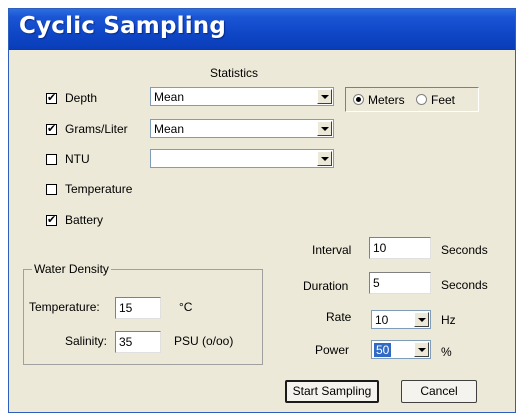 Image resolution: width=523 pixels, height=417 pixels. Describe the element at coordinates (169, 129) in the screenshot. I see `grams-liter-statistic-value: Mean` at that location.